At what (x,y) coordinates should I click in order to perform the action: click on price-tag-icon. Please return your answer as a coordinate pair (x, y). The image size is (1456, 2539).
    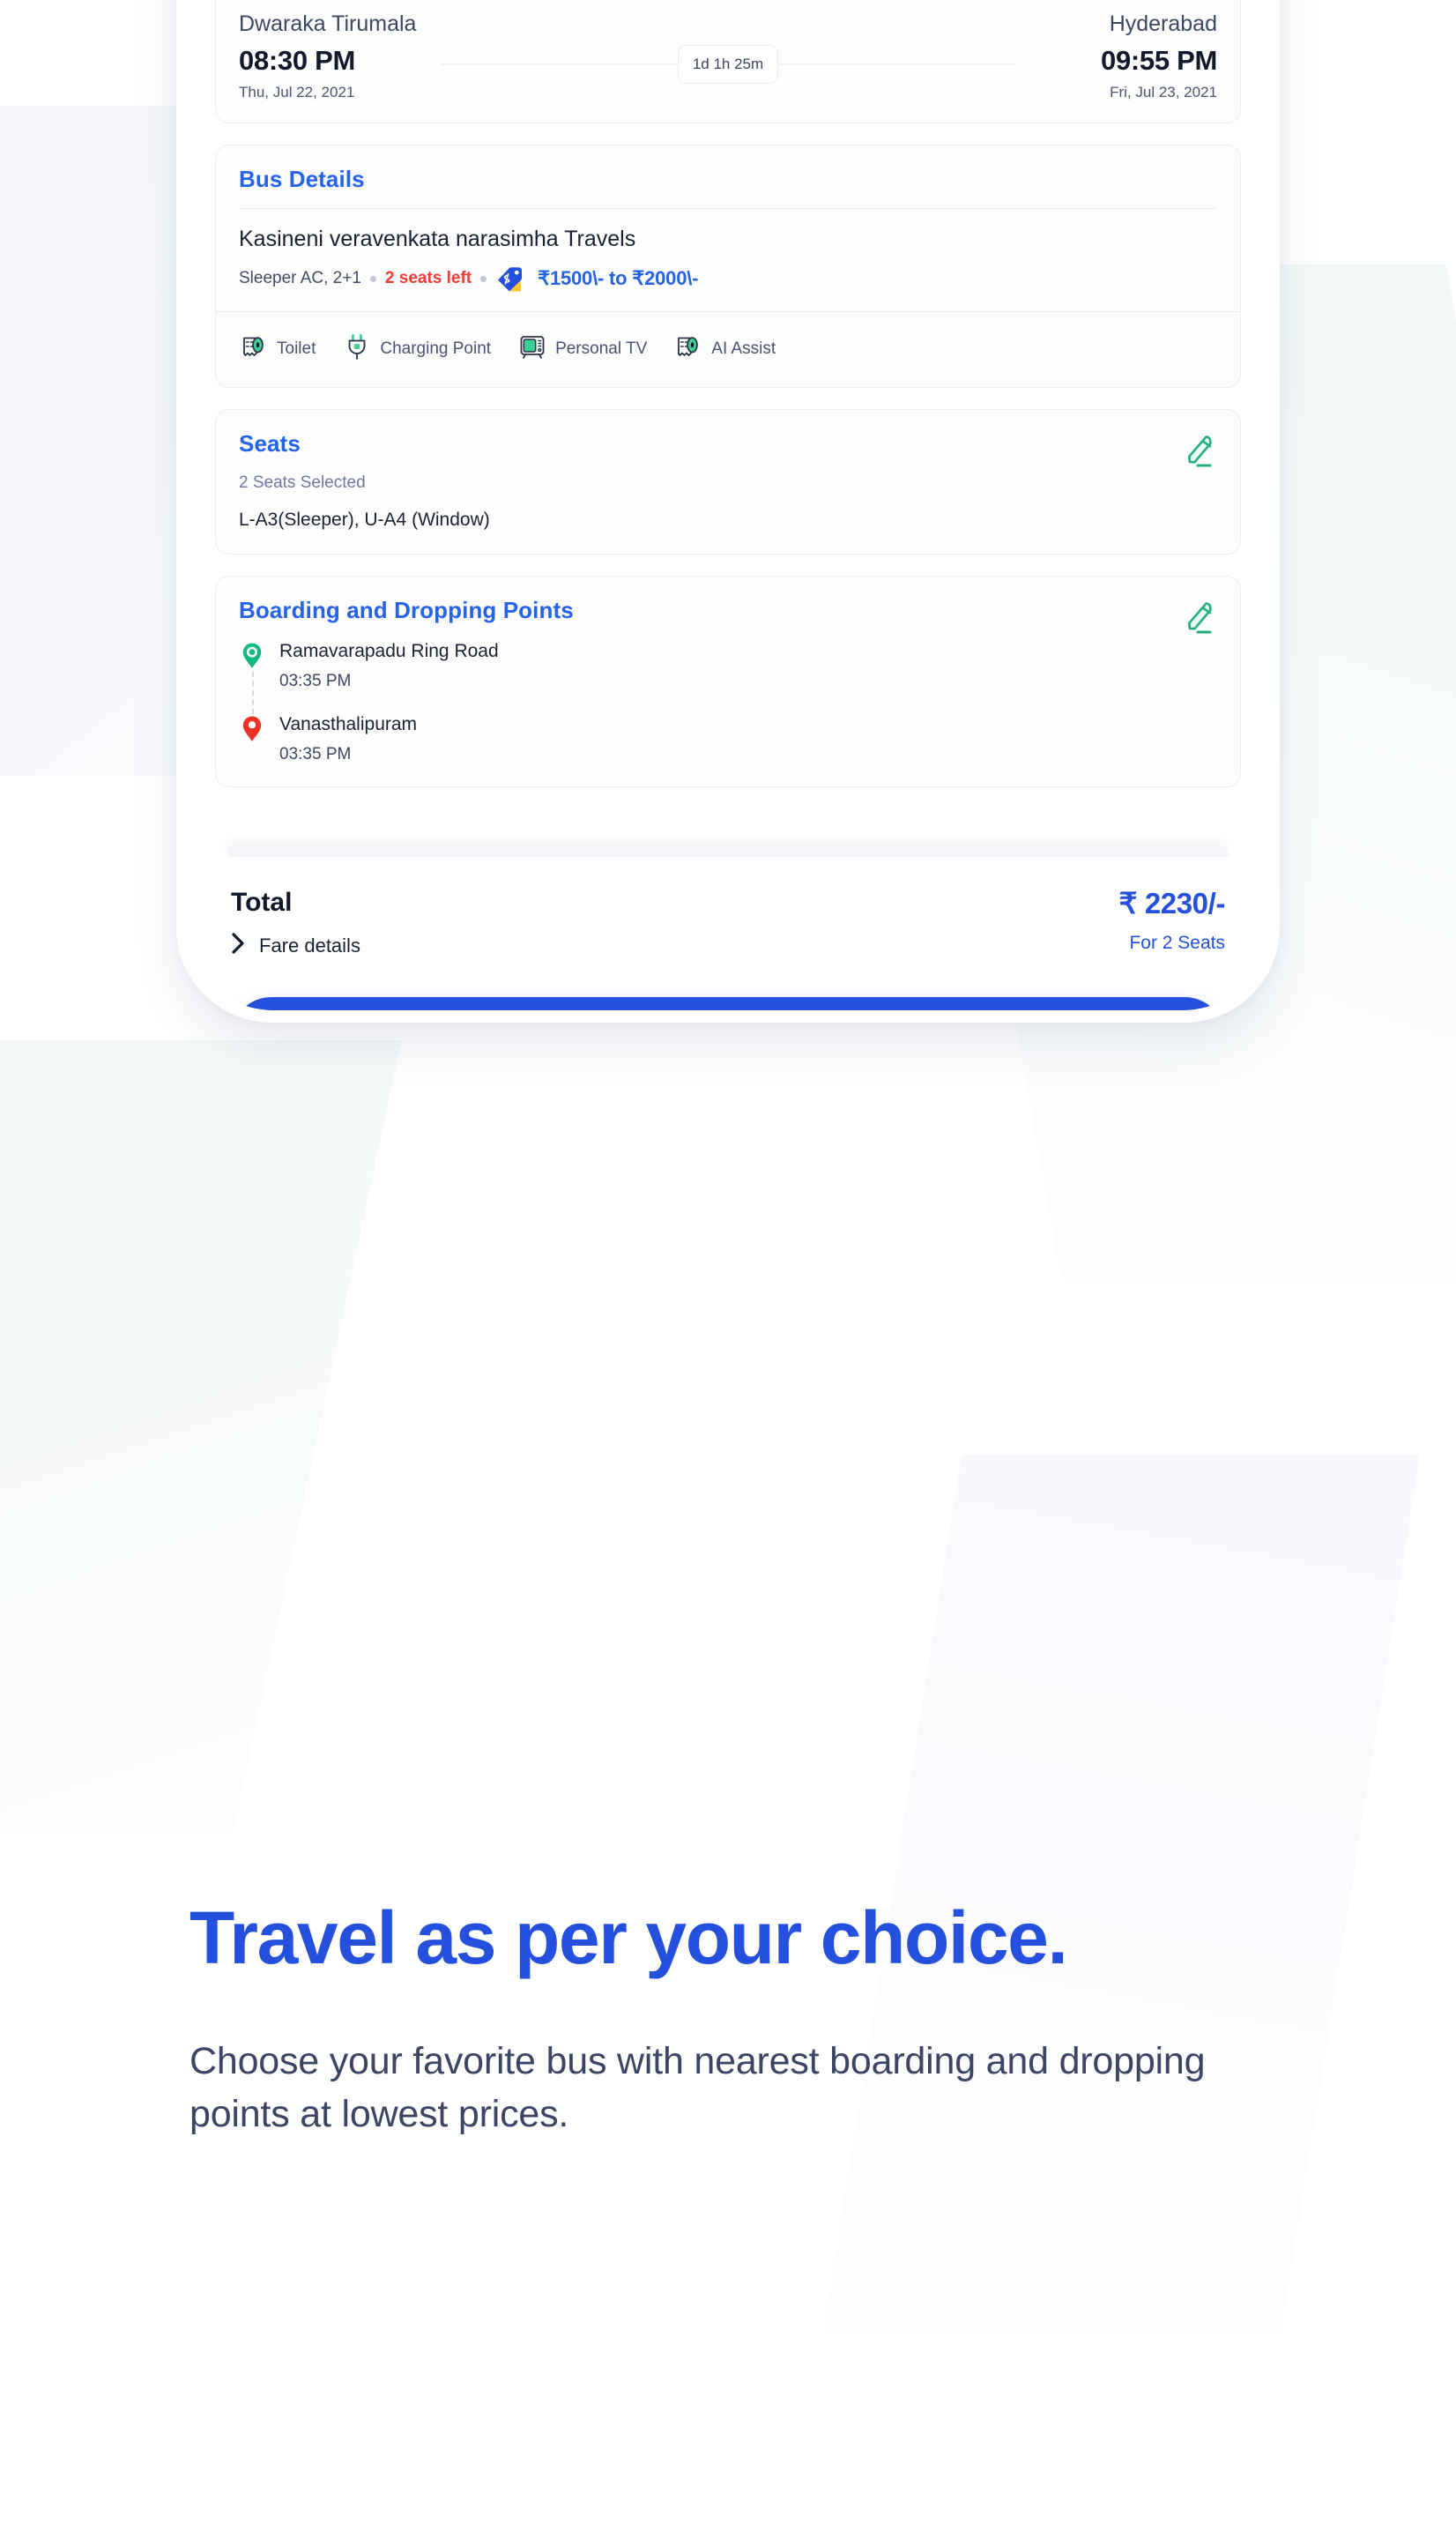
    Looking at the image, I should click on (510, 278).